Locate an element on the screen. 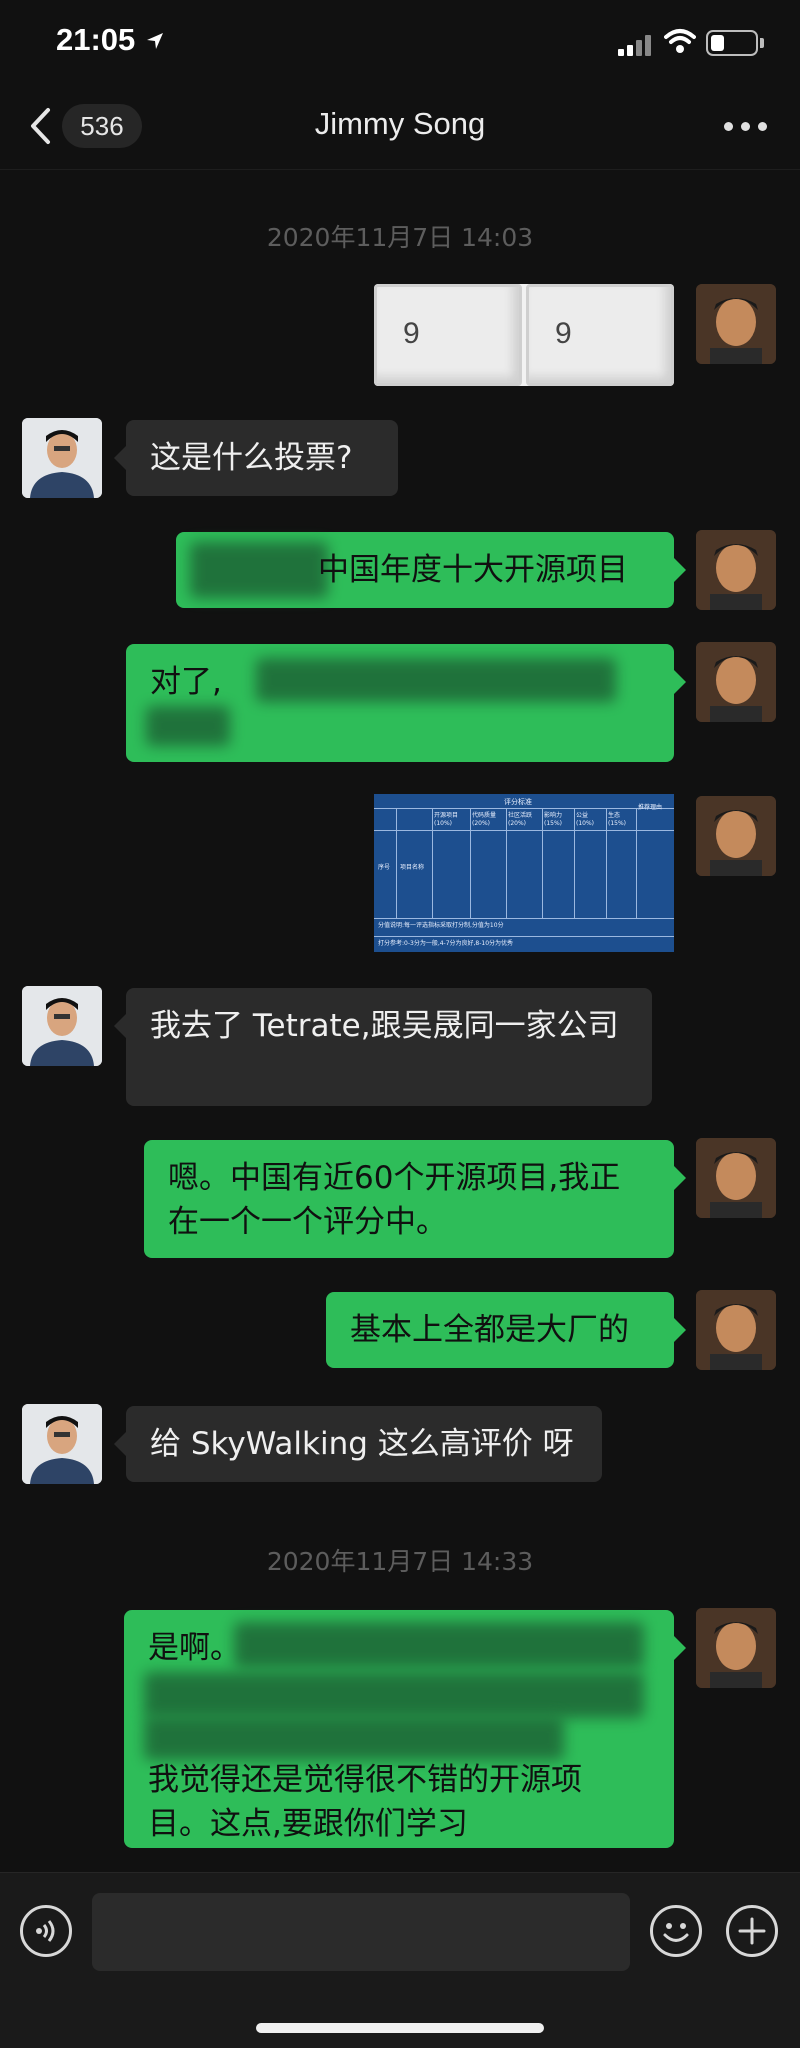 The image size is (800, 2048). message-bubble-sent: 对了, is located at coordinates (406, 703).